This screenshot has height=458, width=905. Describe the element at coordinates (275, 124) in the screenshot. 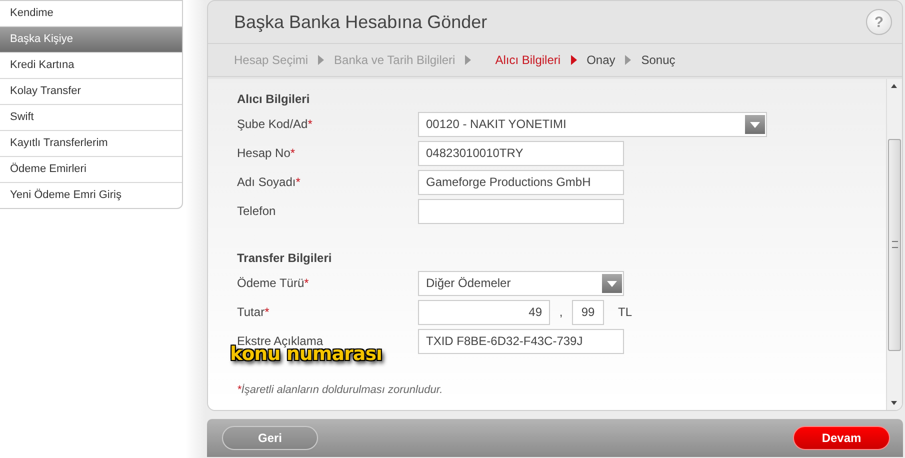

I see `field-label: Şube Kod/Ad*` at that location.